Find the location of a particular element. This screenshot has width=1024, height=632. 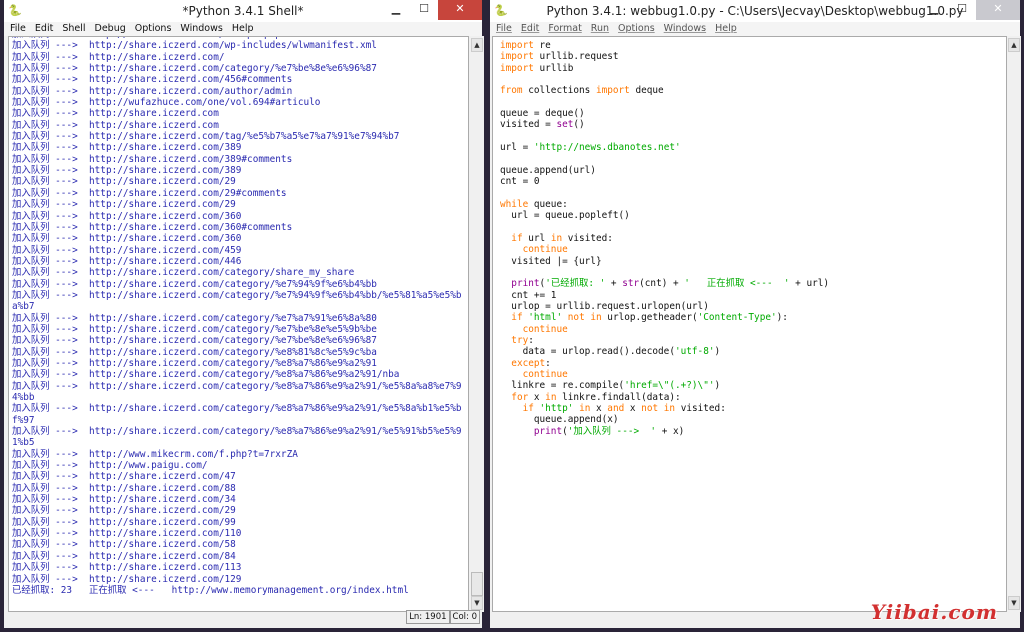

output-url: http://share.iczerd.com/113 is located at coordinates (165, 568).